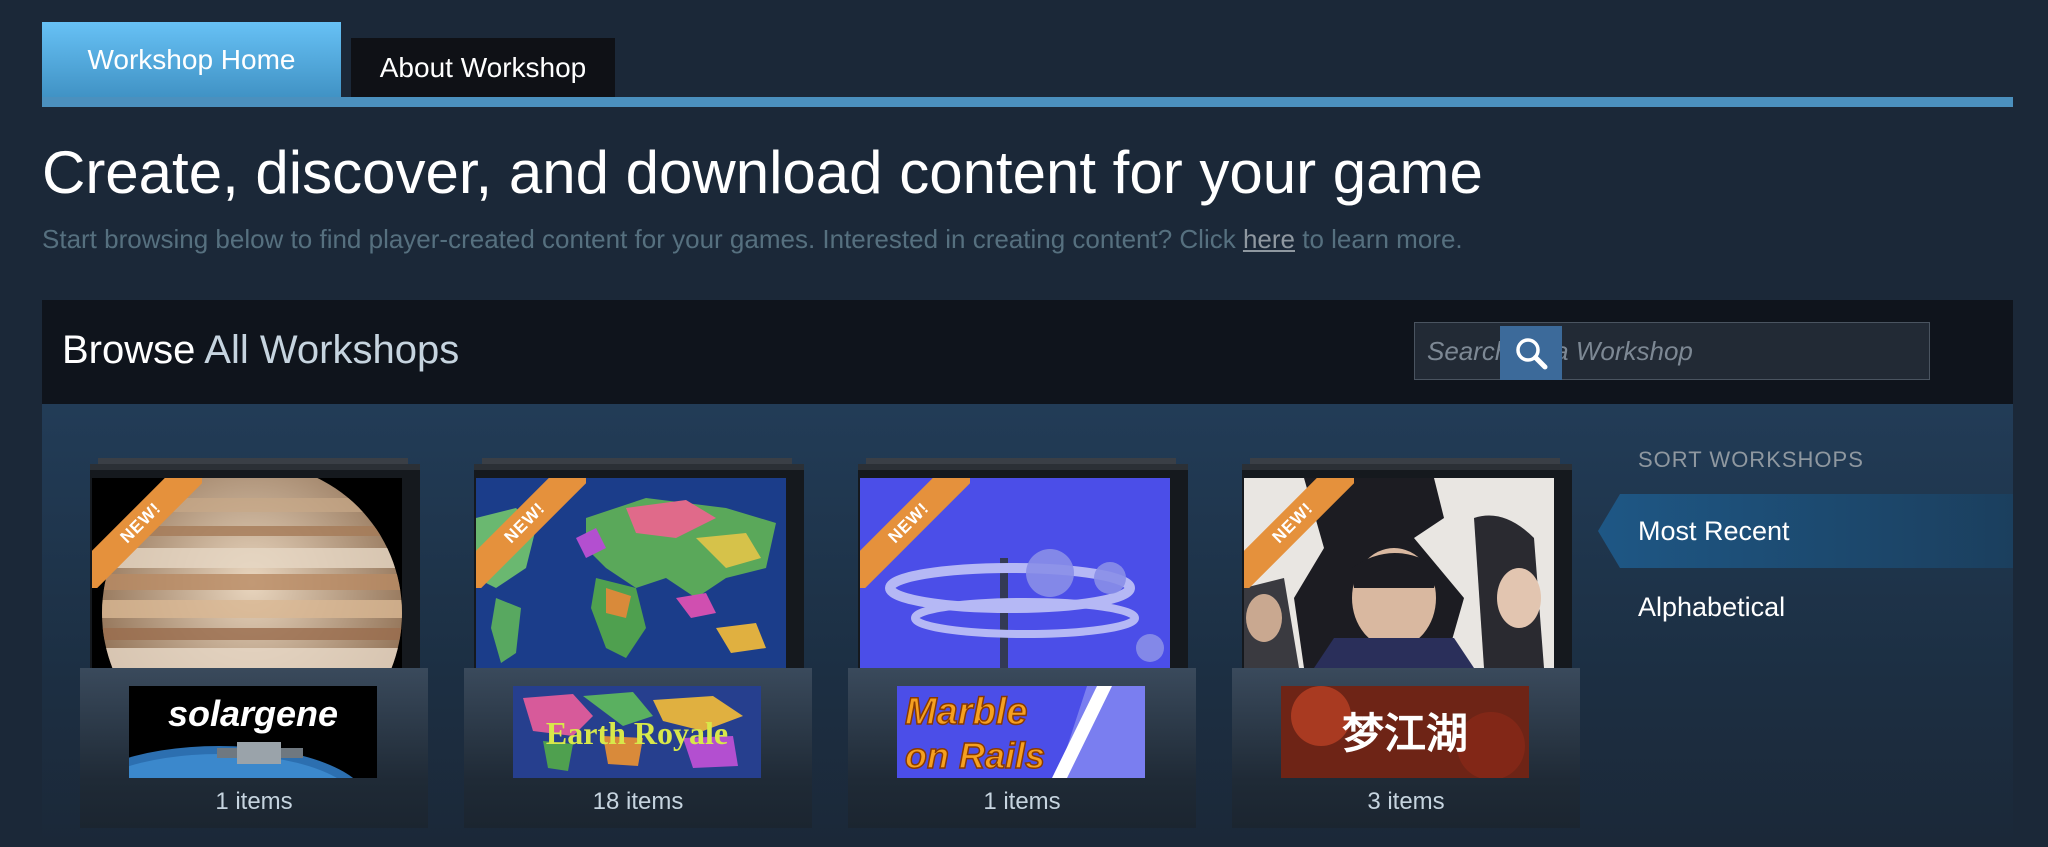 The height and width of the screenshot is (847, 2048). I want to click on browse-title-rest: All Workshops, so click(327, 350).